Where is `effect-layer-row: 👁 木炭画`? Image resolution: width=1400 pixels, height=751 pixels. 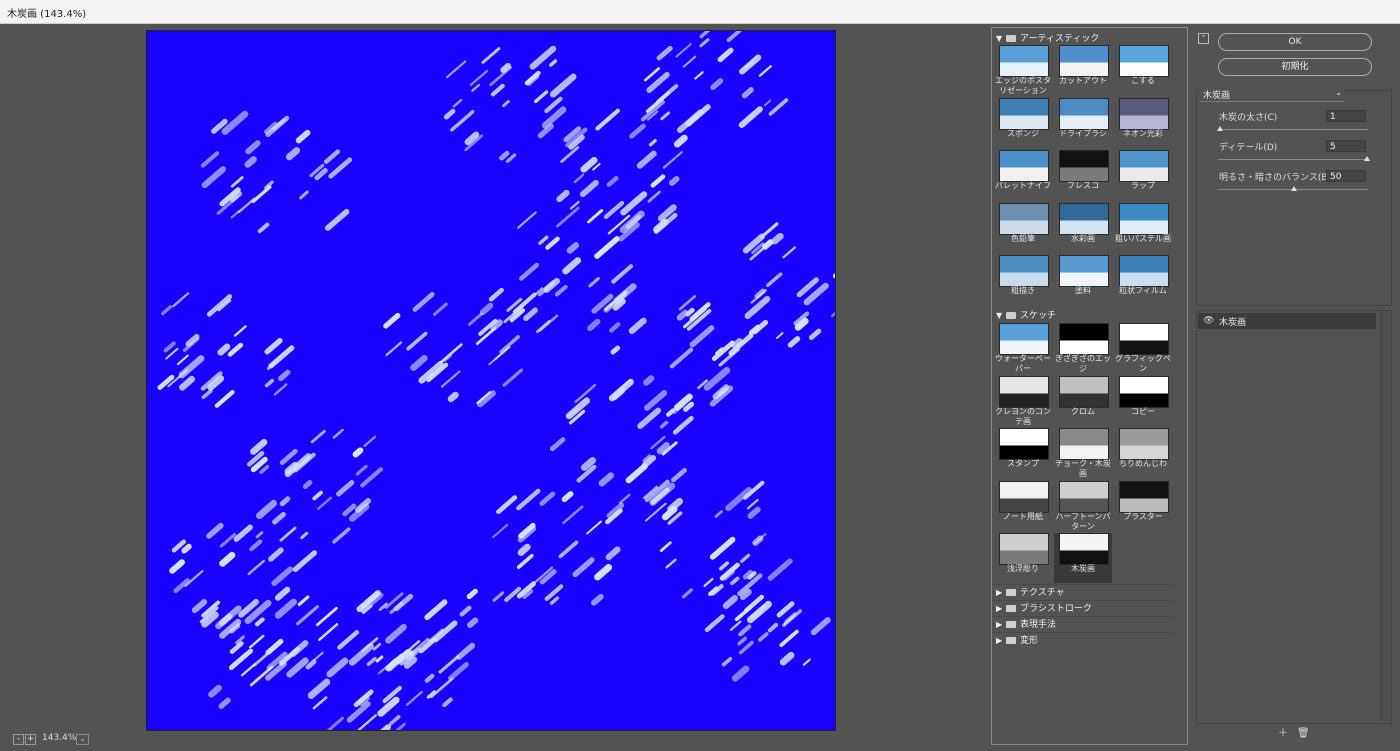 effect-layer-row: 👁 木炭画 is located at coordinates (1287, 321).